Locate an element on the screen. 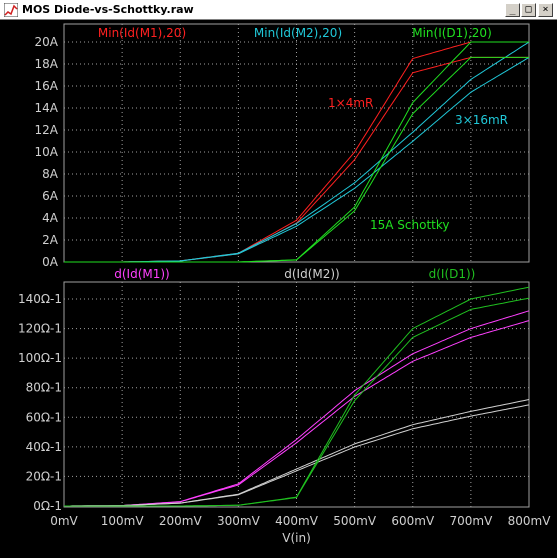  window-title: MOS Diode-vs-Schottky.raw is located at coordinates (108, 9).